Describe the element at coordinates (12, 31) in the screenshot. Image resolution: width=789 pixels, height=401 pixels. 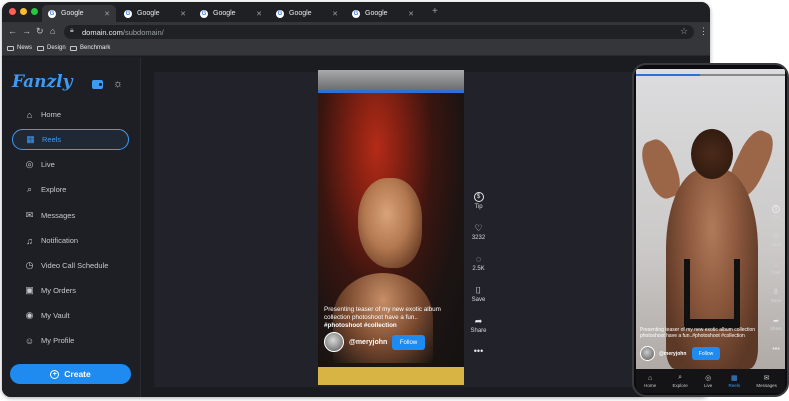
I see `back-icon: ←` at that location.